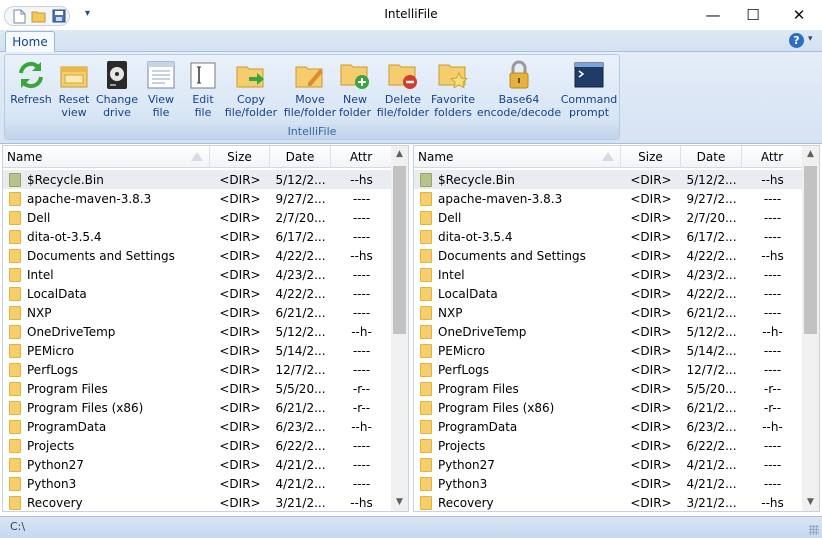 The image size is (822, 538). What do you see at coordinates (161, 75) in the screenshot?
I see `view-file-icon` at bounding box center [161, 75].